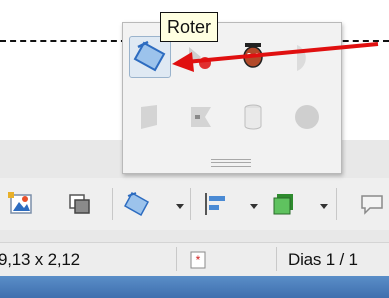 The width and height of the screenshot is (389, 298). I want to click on cylinder-icon, so click(253, 117).